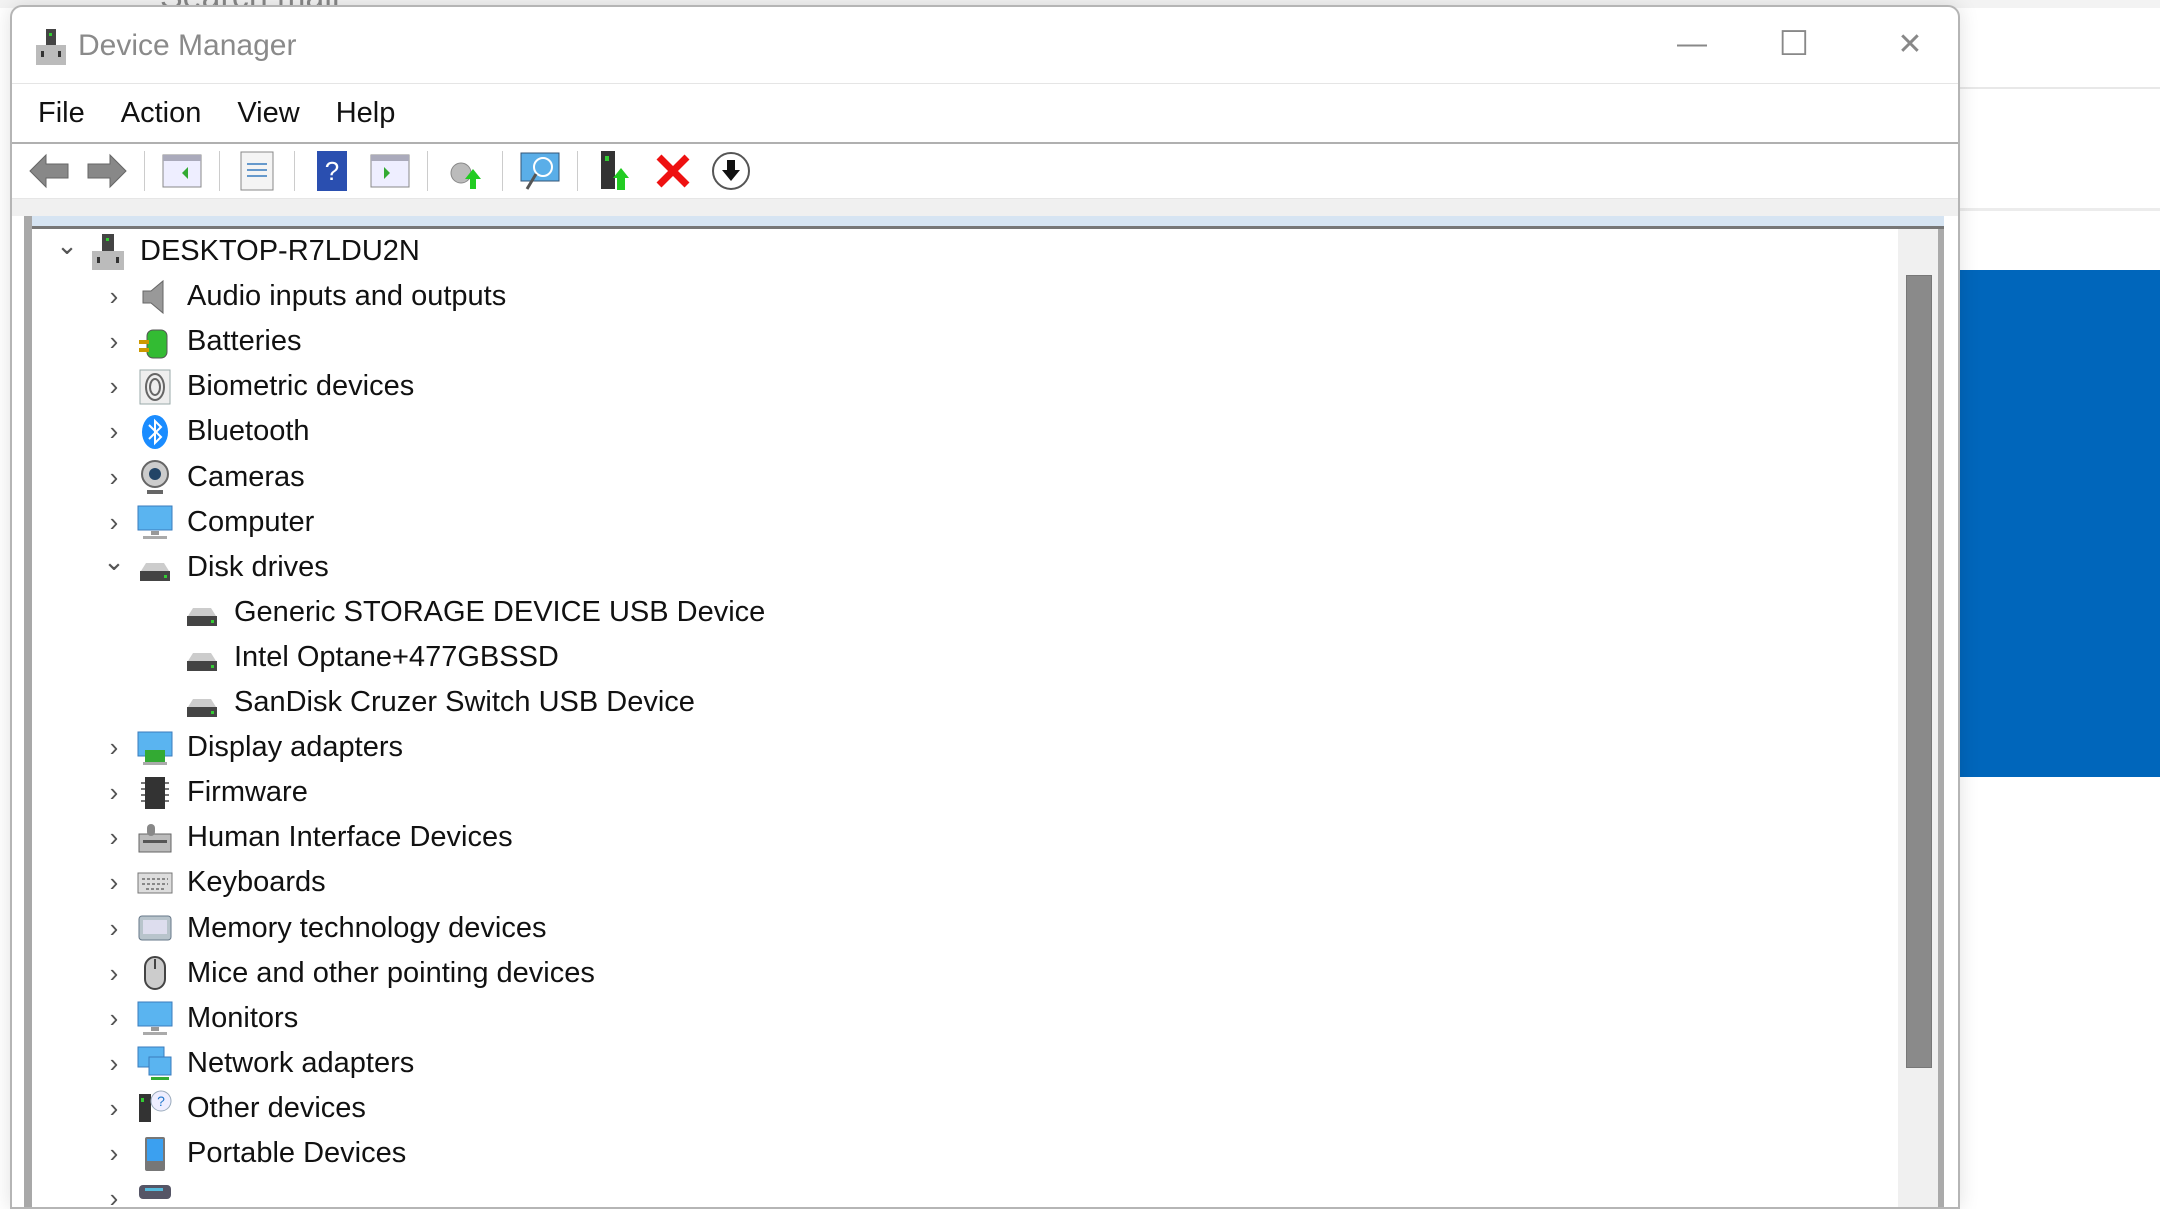  I want to click on properties-button, so click(257, 171).